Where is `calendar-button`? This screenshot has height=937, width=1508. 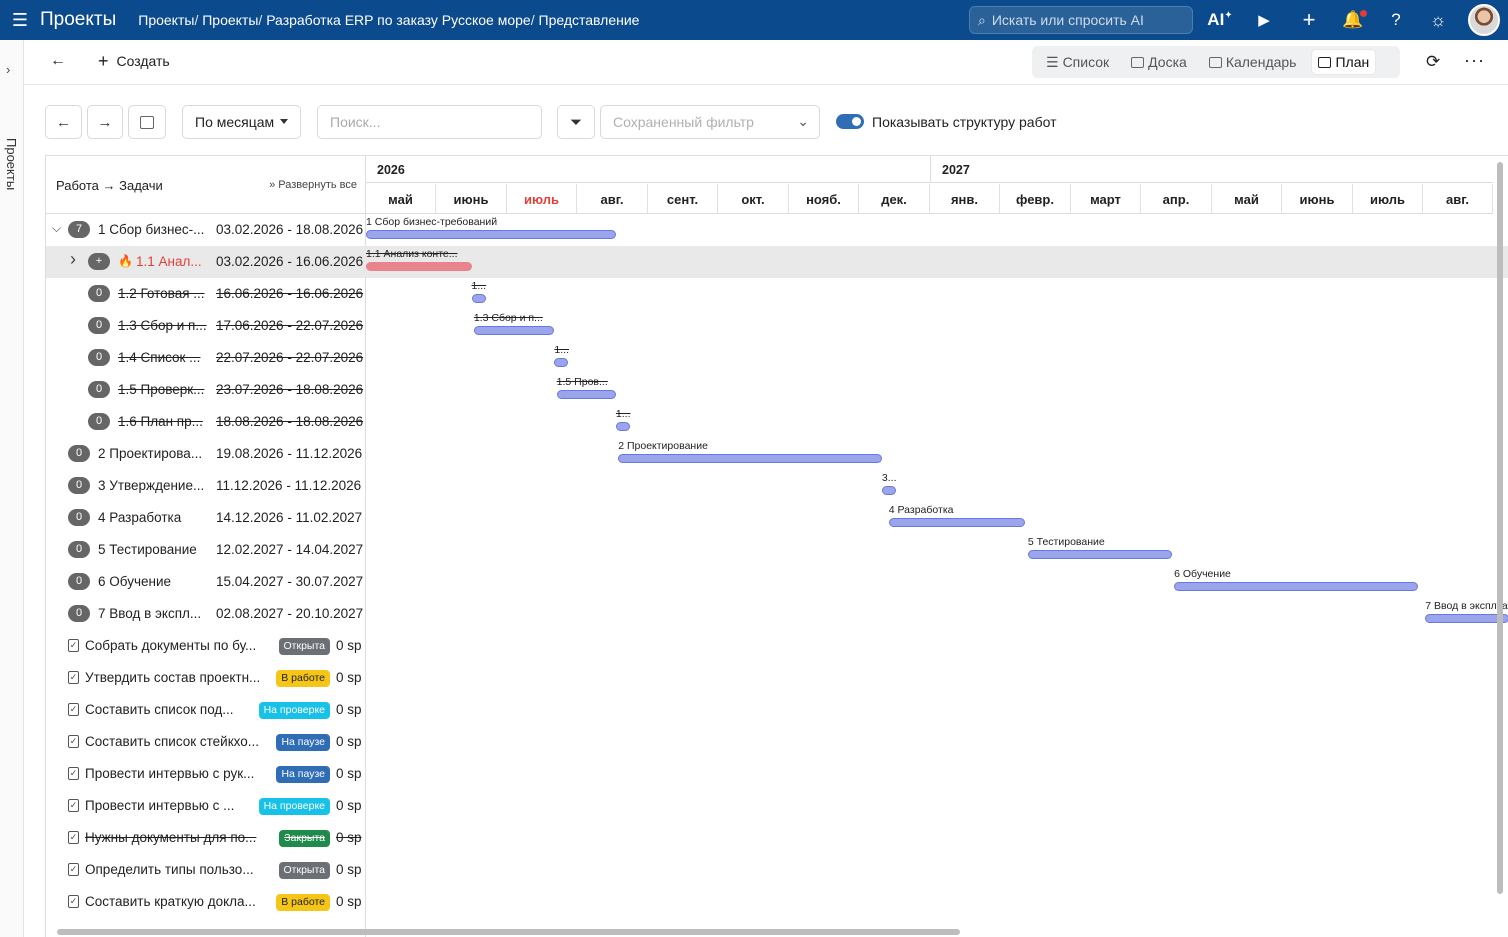 calendar-button is located at coordinates (147, 122).